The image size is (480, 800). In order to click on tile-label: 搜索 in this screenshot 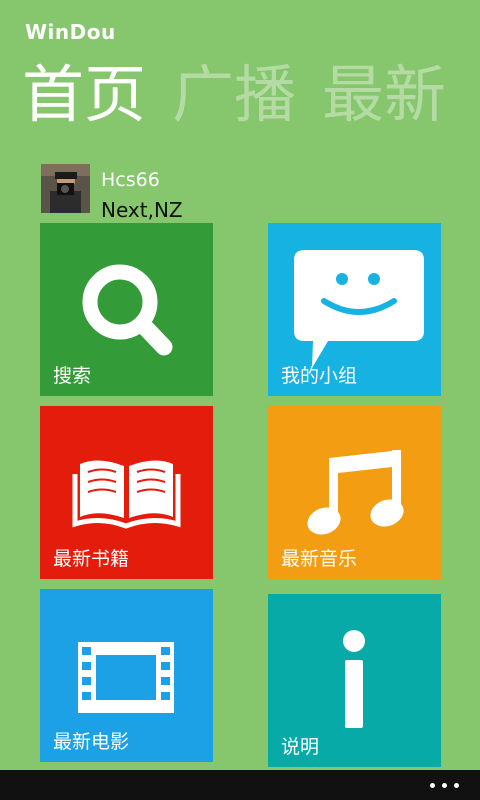, I will do `click(72, 376)`.